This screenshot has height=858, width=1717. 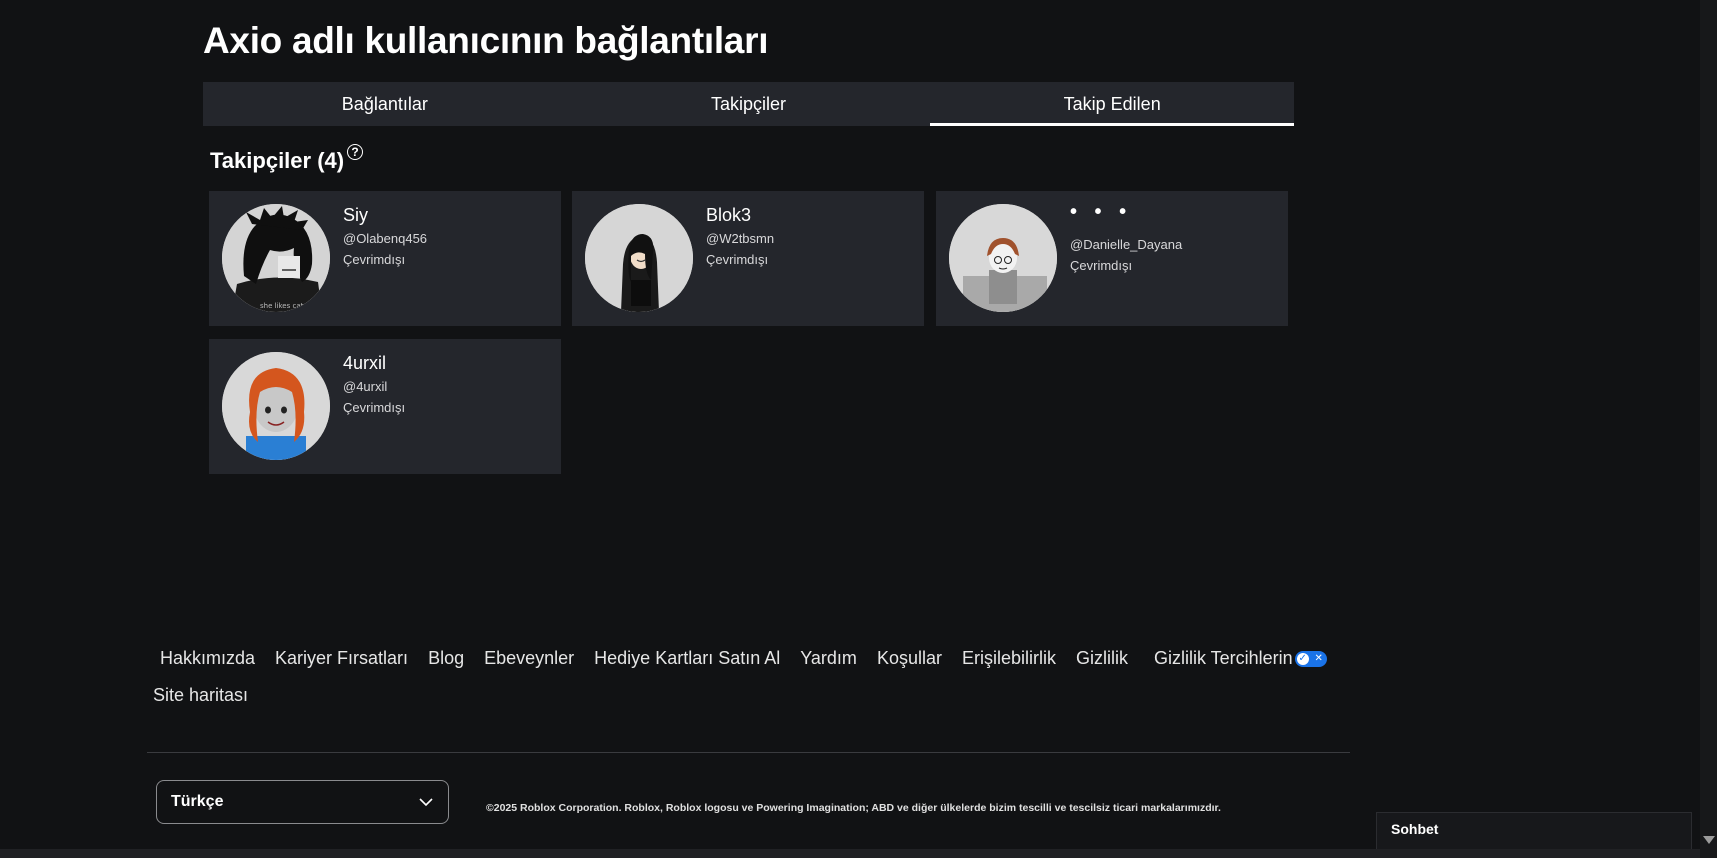 I want to click on footer-link-about: Hakkımızda, so click(x=207, y=658).